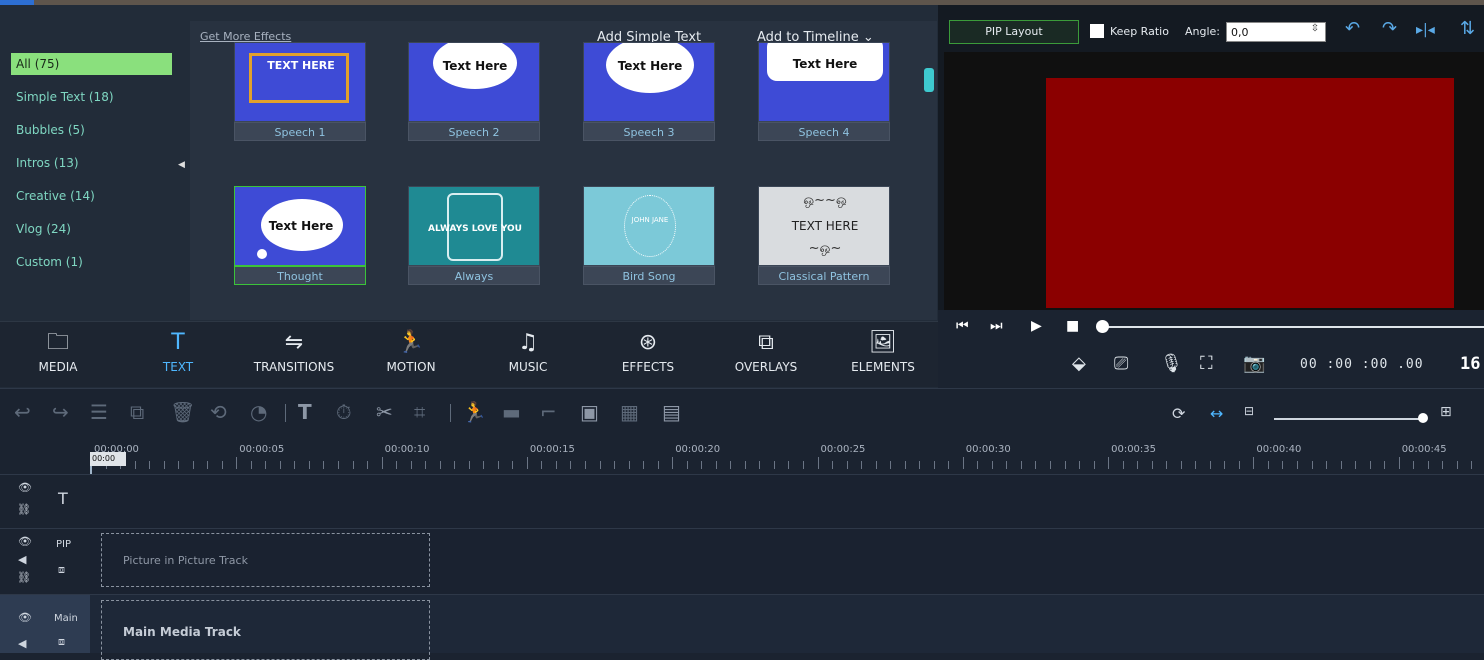  I want to click on rotate-right-icon: ↷, so click(1389, 28).